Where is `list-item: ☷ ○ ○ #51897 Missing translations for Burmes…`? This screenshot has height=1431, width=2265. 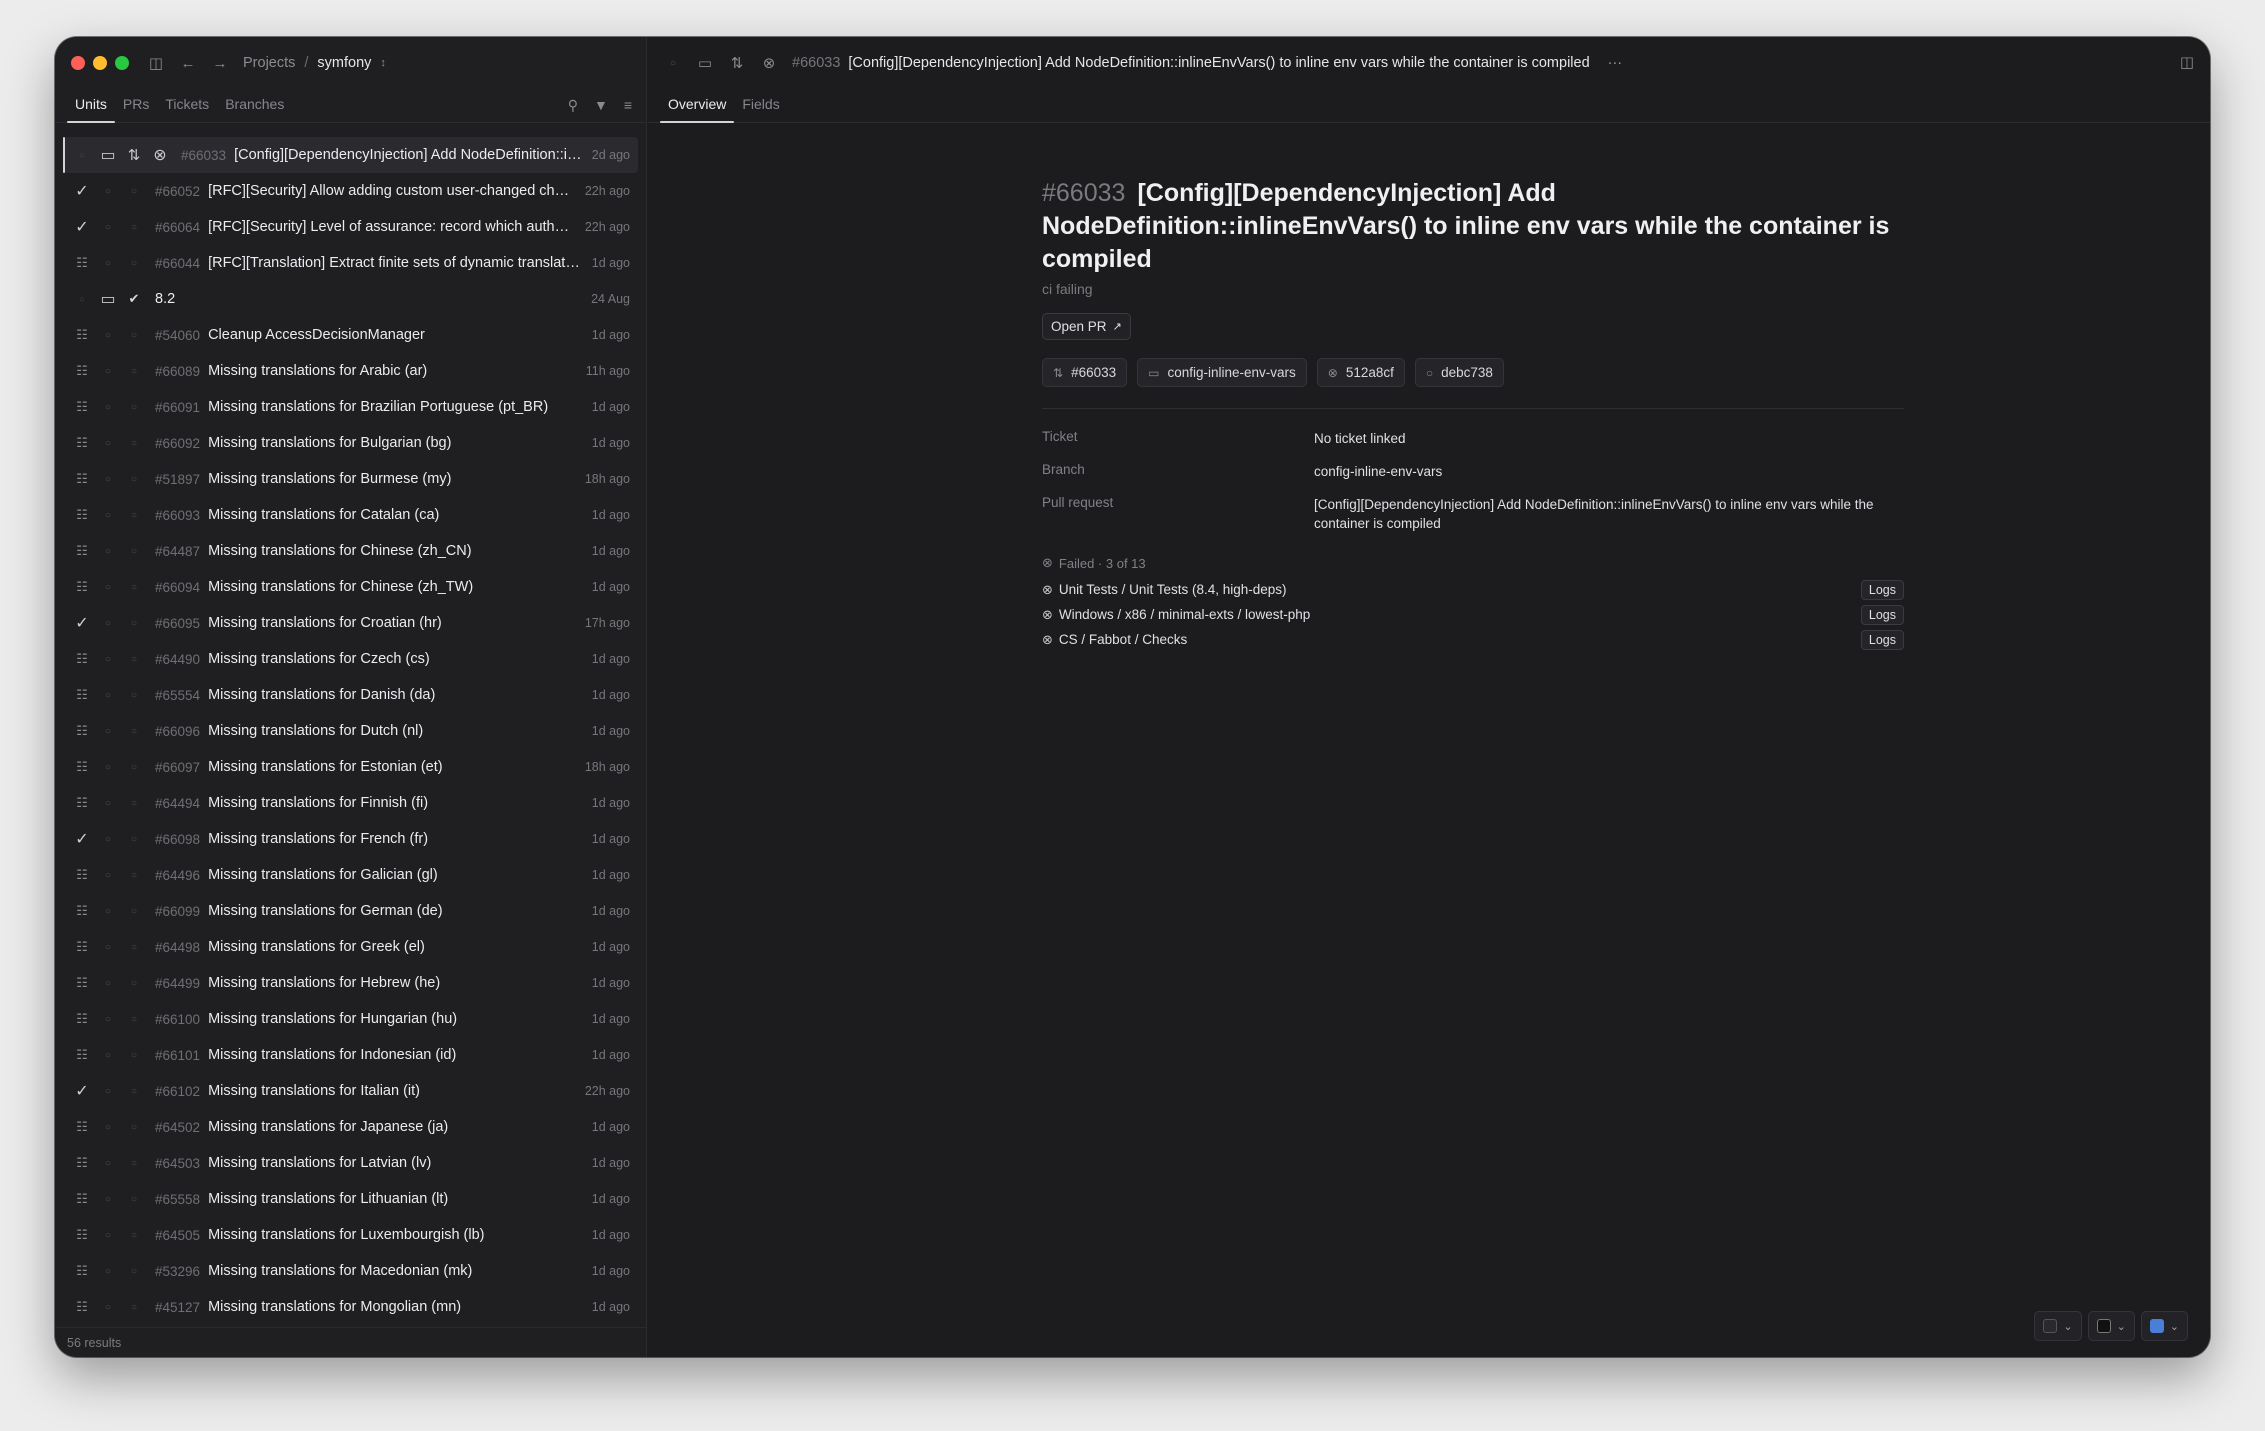 list-item: ☷ ○ ○ #51897 Missing translations for Burmes… is located at coordinates (350, 479).